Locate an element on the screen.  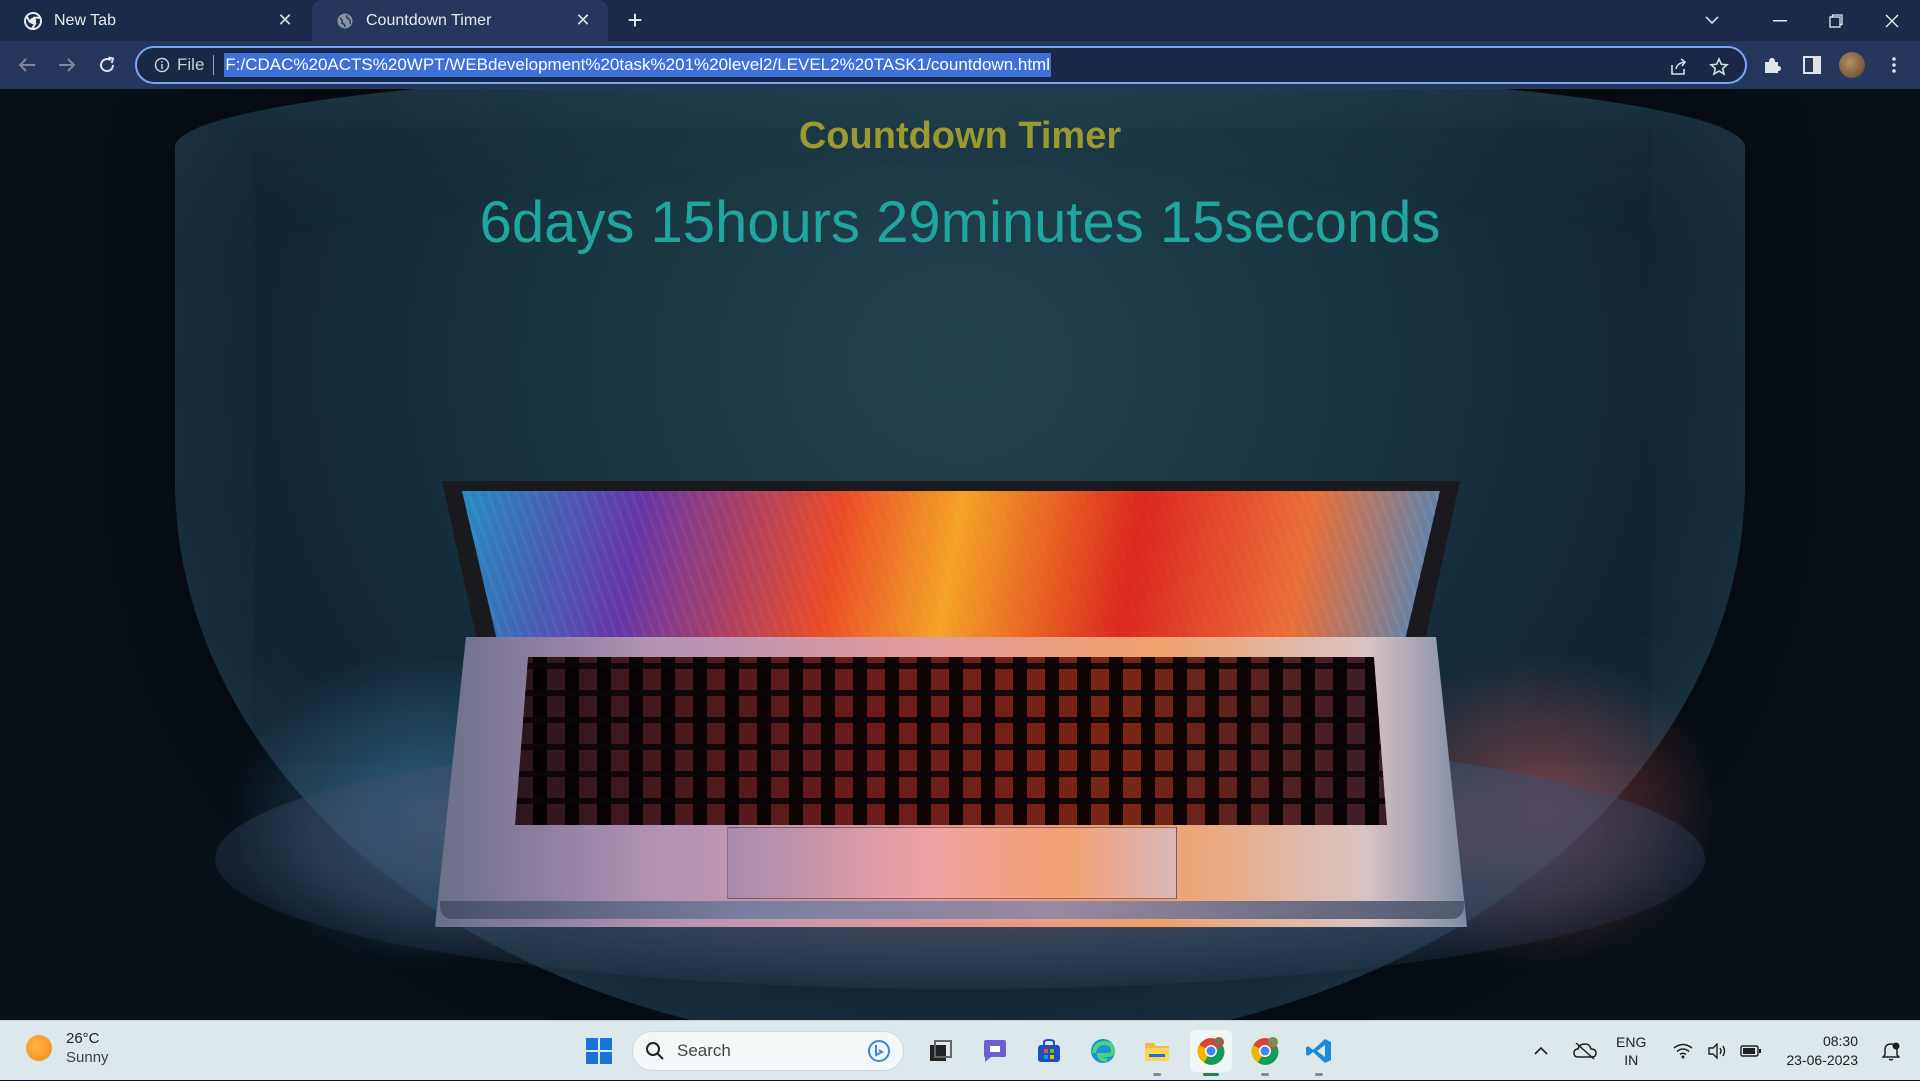
chrome-profile-button is located at coordinates (1265, 1053).